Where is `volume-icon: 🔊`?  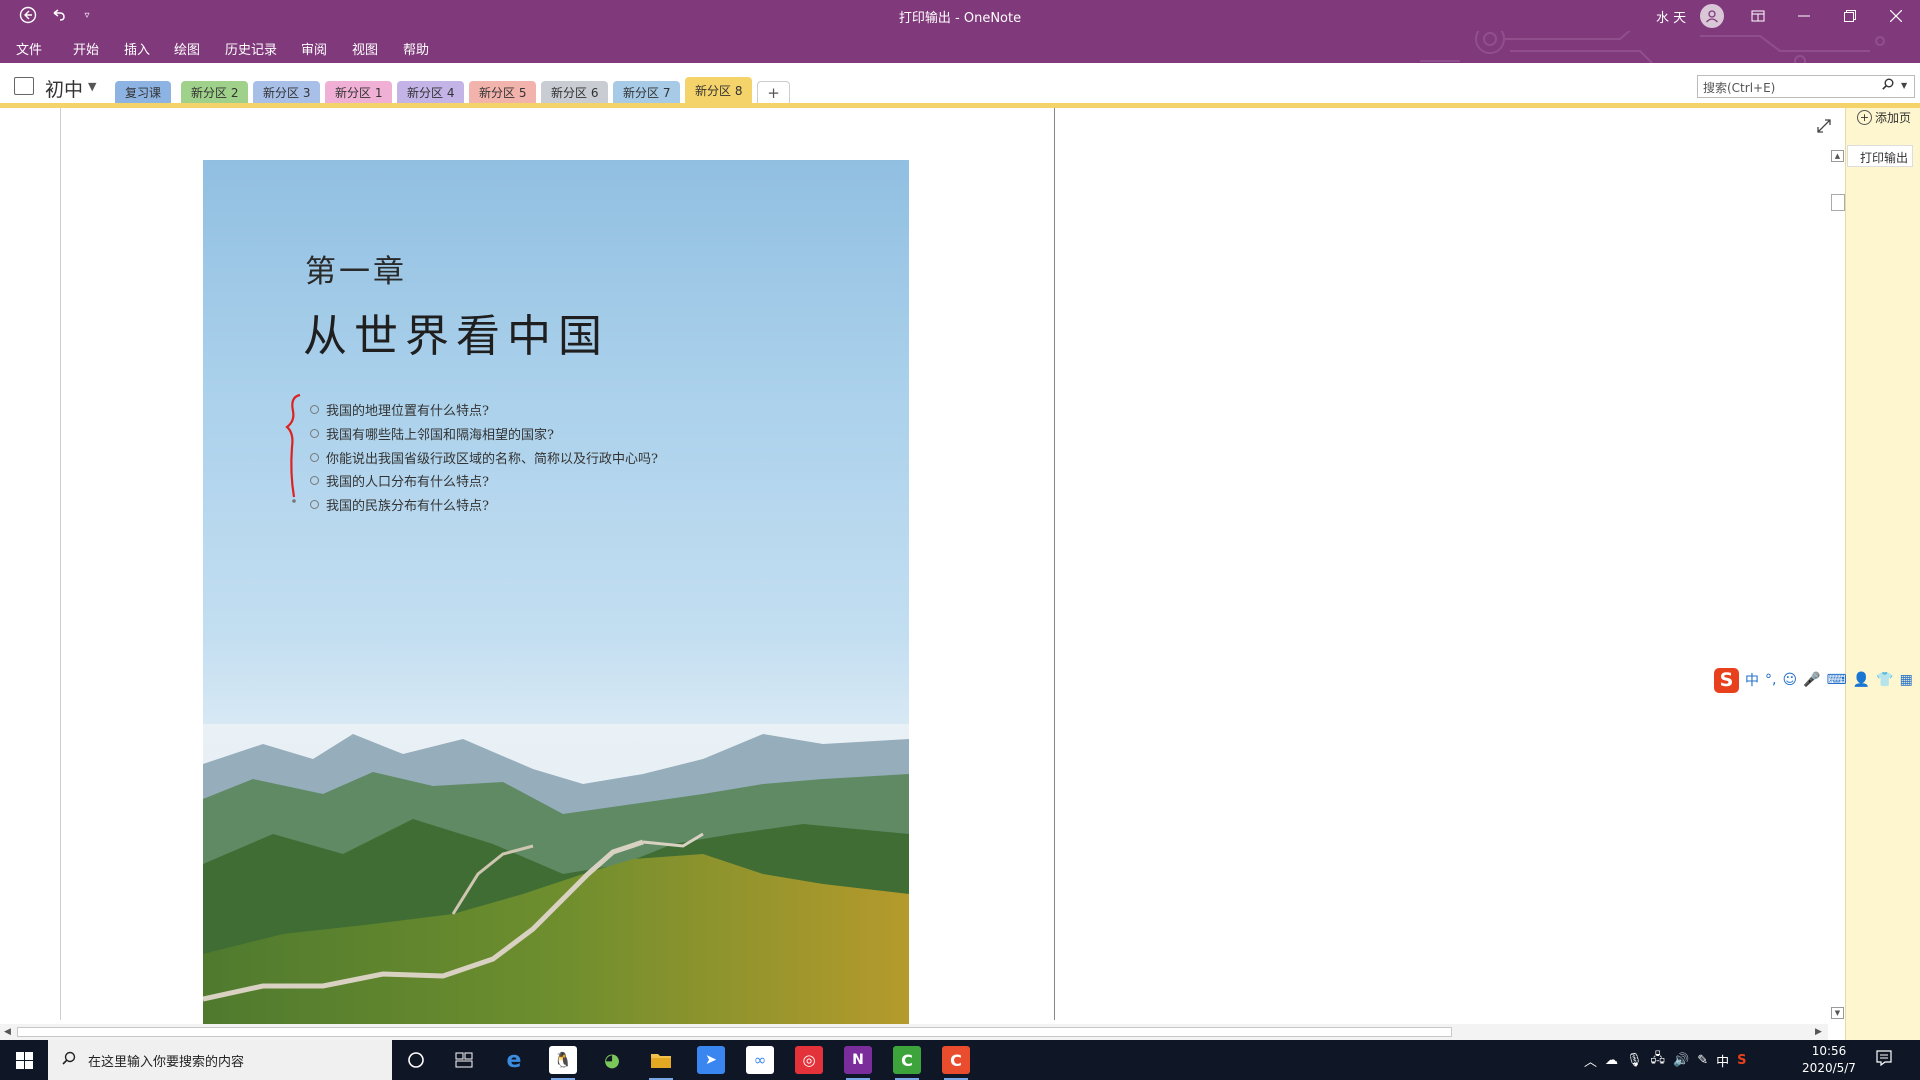 volume-icon: 🔊 is located at coordinates (1681, 1060).